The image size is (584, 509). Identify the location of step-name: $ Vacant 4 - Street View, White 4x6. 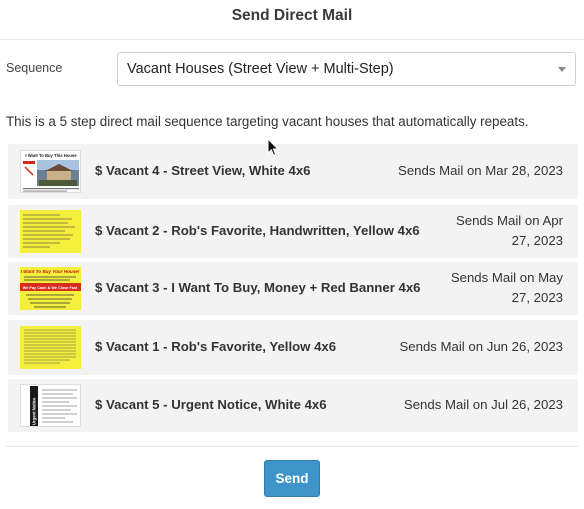
(203, 170).